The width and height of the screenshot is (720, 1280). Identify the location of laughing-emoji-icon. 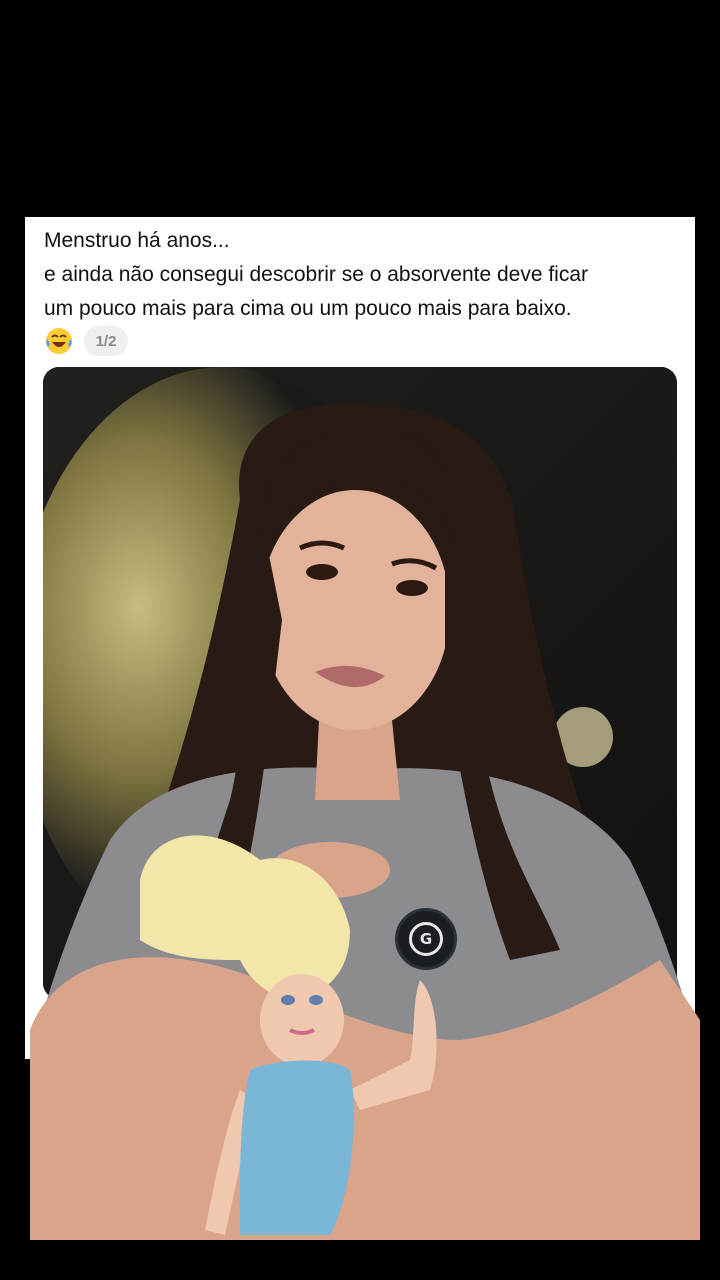
(59, 341).